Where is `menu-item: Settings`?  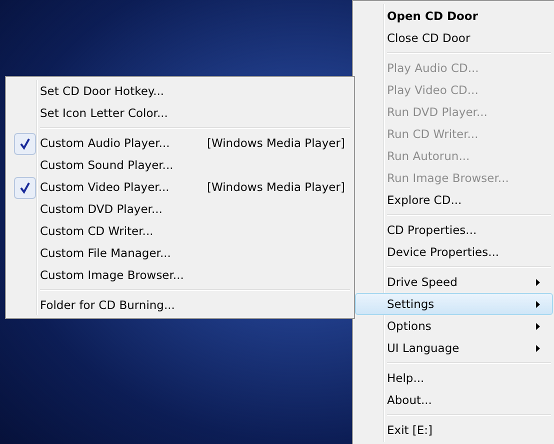
menu-item: Settings is located at coordinates (454, 304).